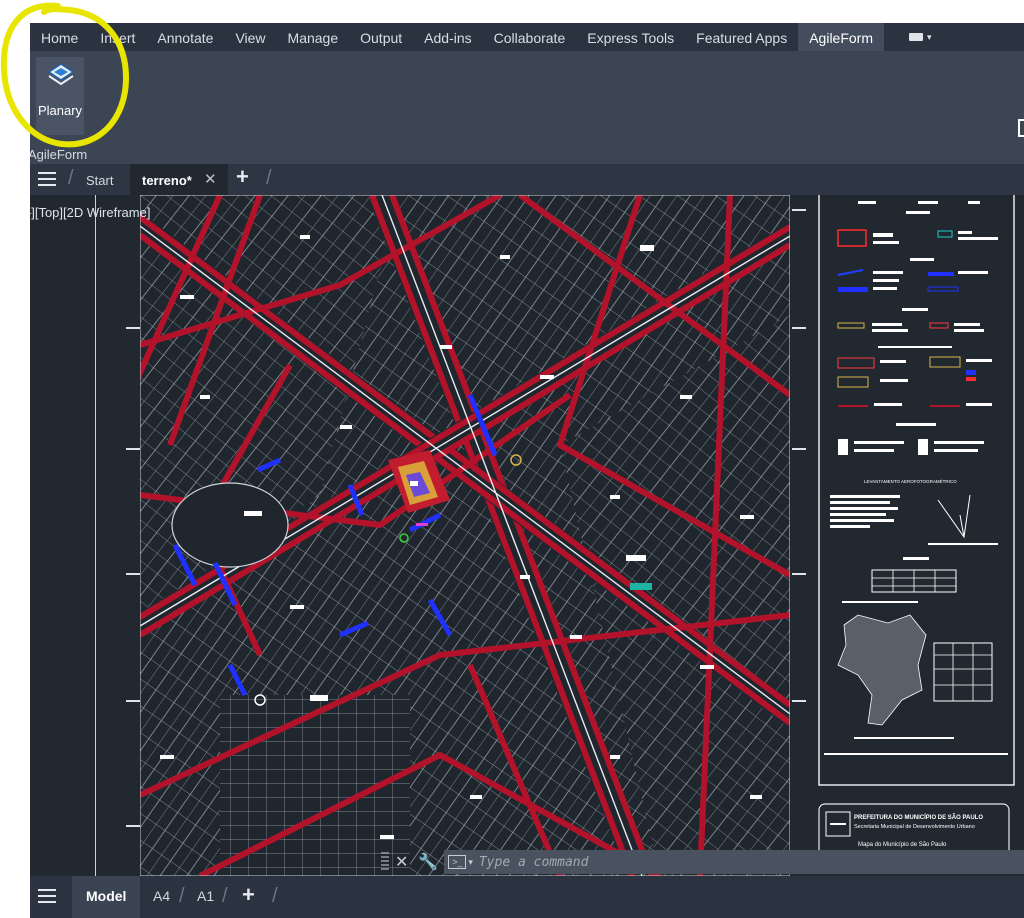  Describe the element at coordinates (630, 37) in the screenshot. I see `tab-express-tools: Express Tools` at that location.